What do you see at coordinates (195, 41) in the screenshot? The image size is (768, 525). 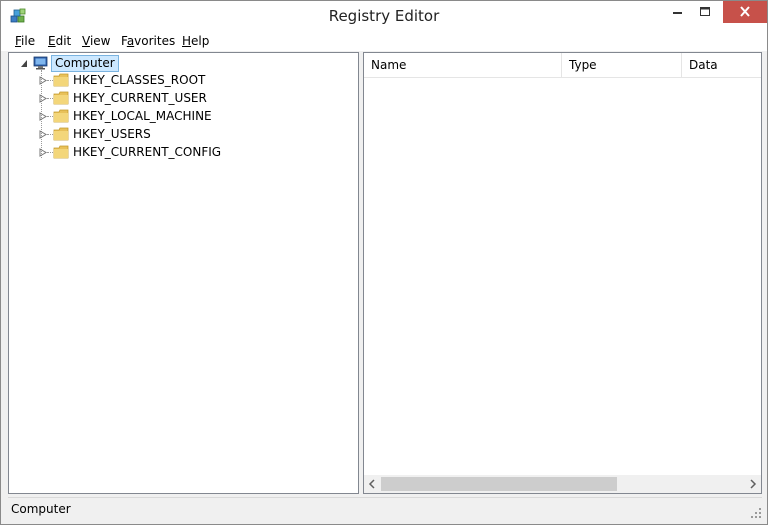 I see `menu-help: Help` at bounding box center [195, 41].